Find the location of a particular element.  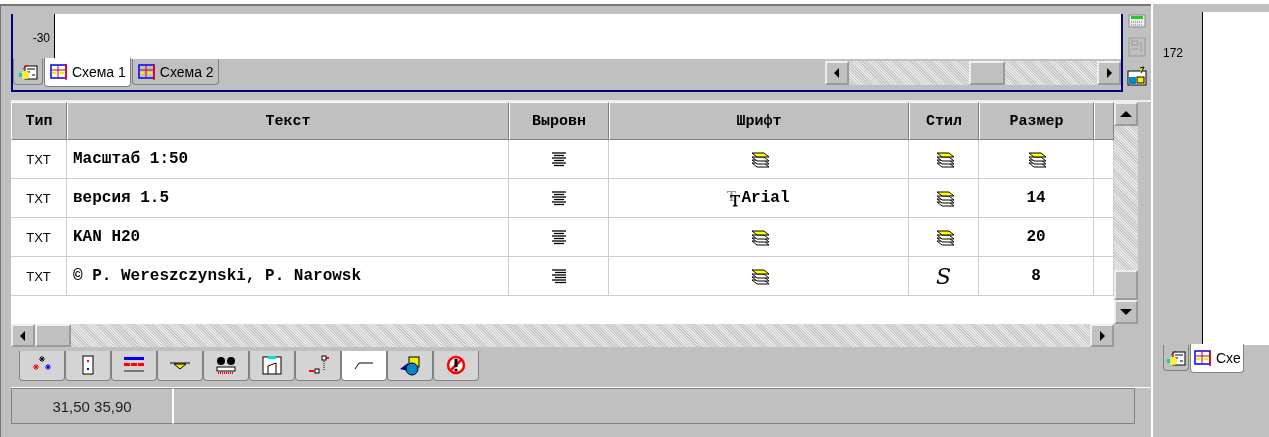

column-header: Выровн is located at coordinates (559, 121).